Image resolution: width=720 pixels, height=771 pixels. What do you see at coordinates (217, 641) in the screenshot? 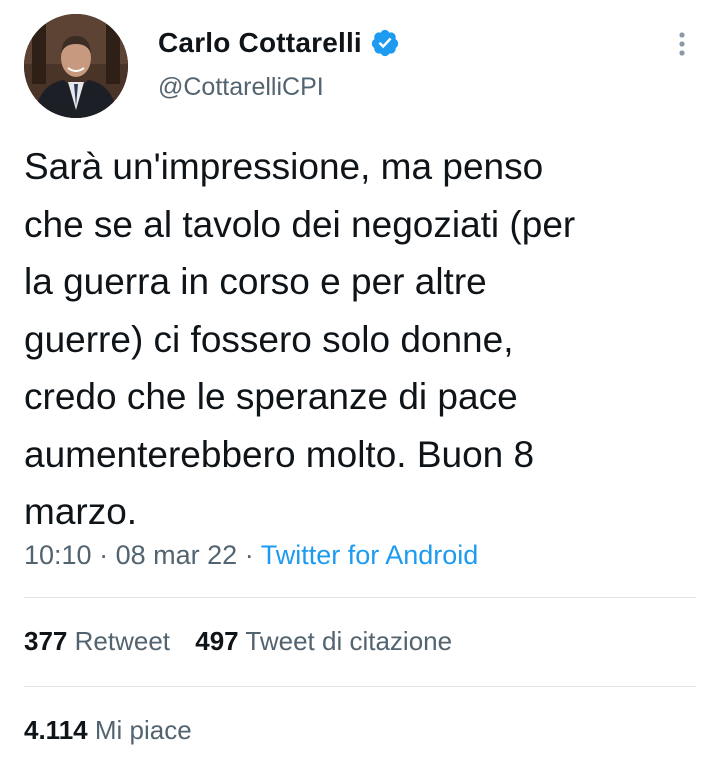
I see `quotes-count: 497` at bounding box center [217, 641].